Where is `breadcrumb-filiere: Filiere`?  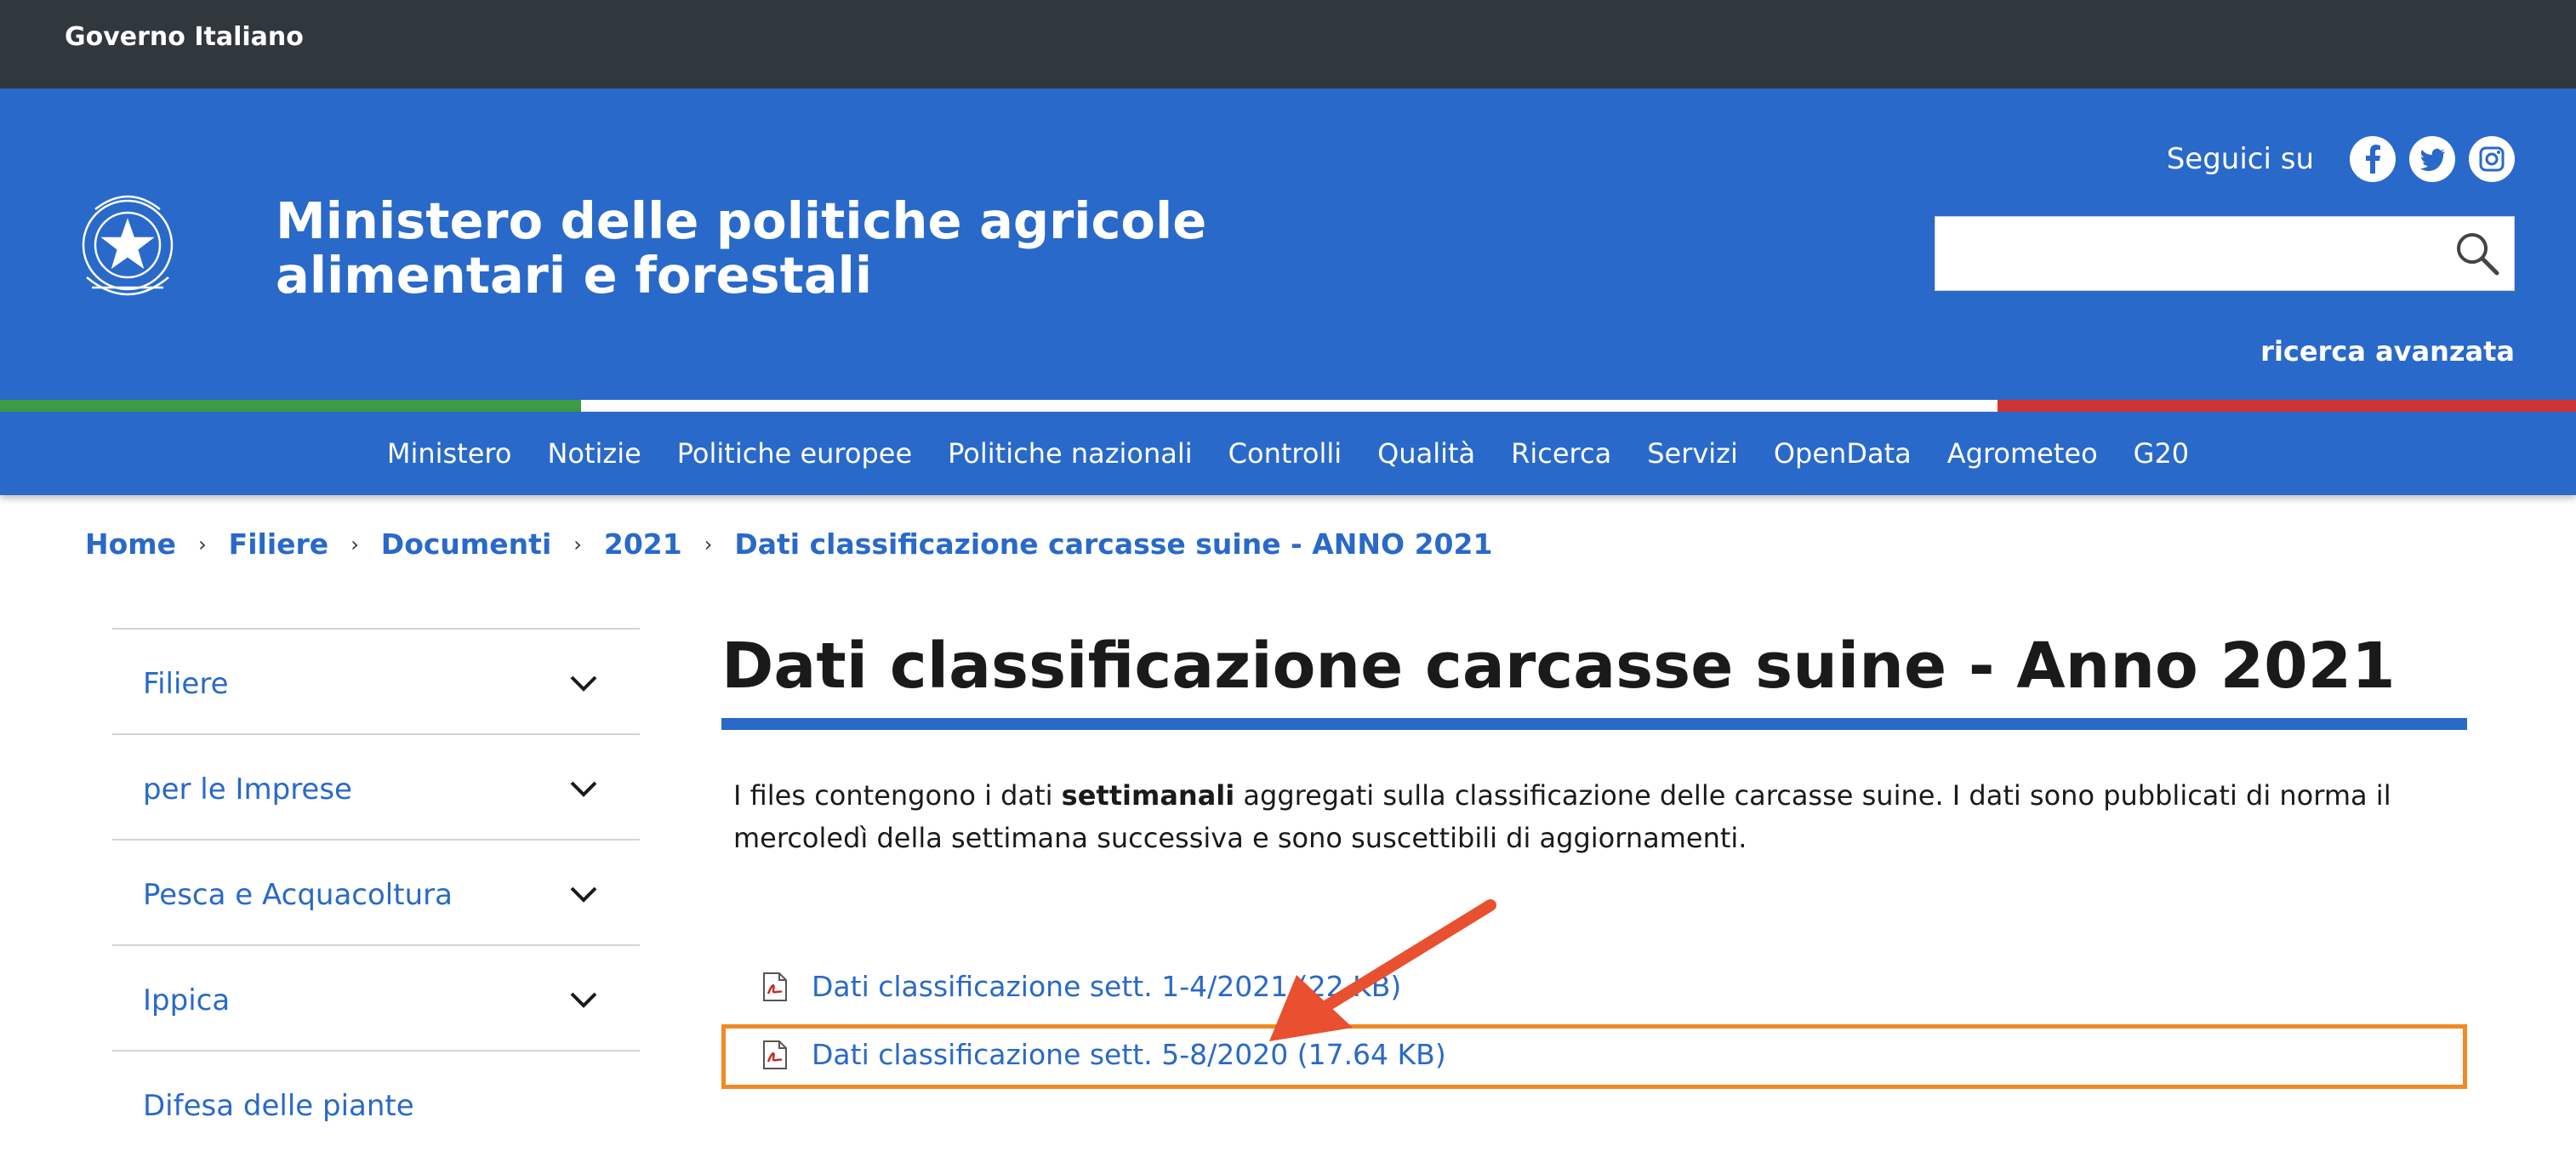
breadcrumb-filiere: Filiere is located at coordinates (279, 544).